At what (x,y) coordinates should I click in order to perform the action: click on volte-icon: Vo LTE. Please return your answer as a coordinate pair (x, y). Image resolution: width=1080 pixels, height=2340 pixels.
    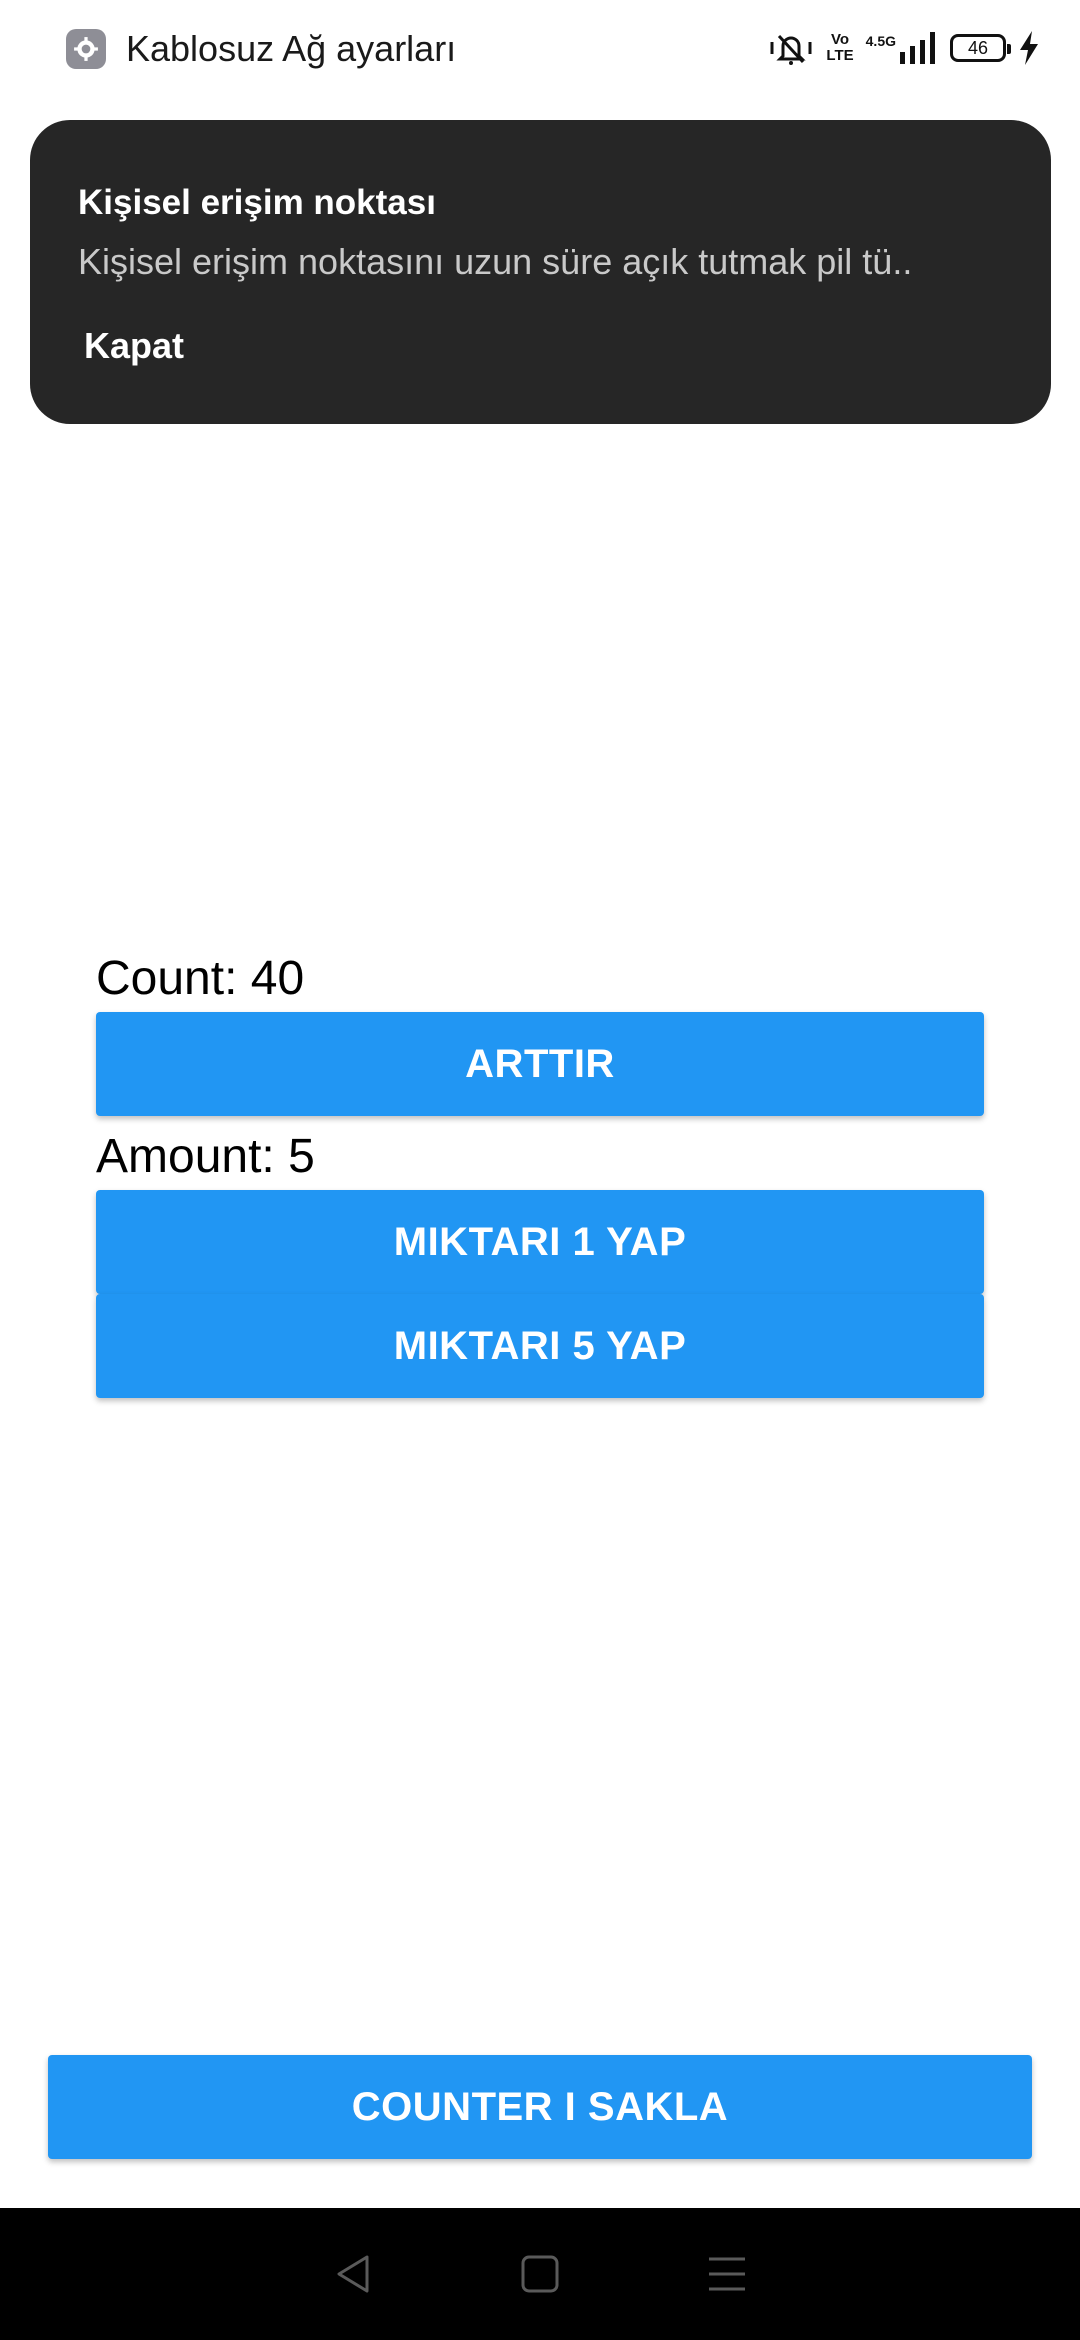
    Looking at the image, I should click on (839, 48).